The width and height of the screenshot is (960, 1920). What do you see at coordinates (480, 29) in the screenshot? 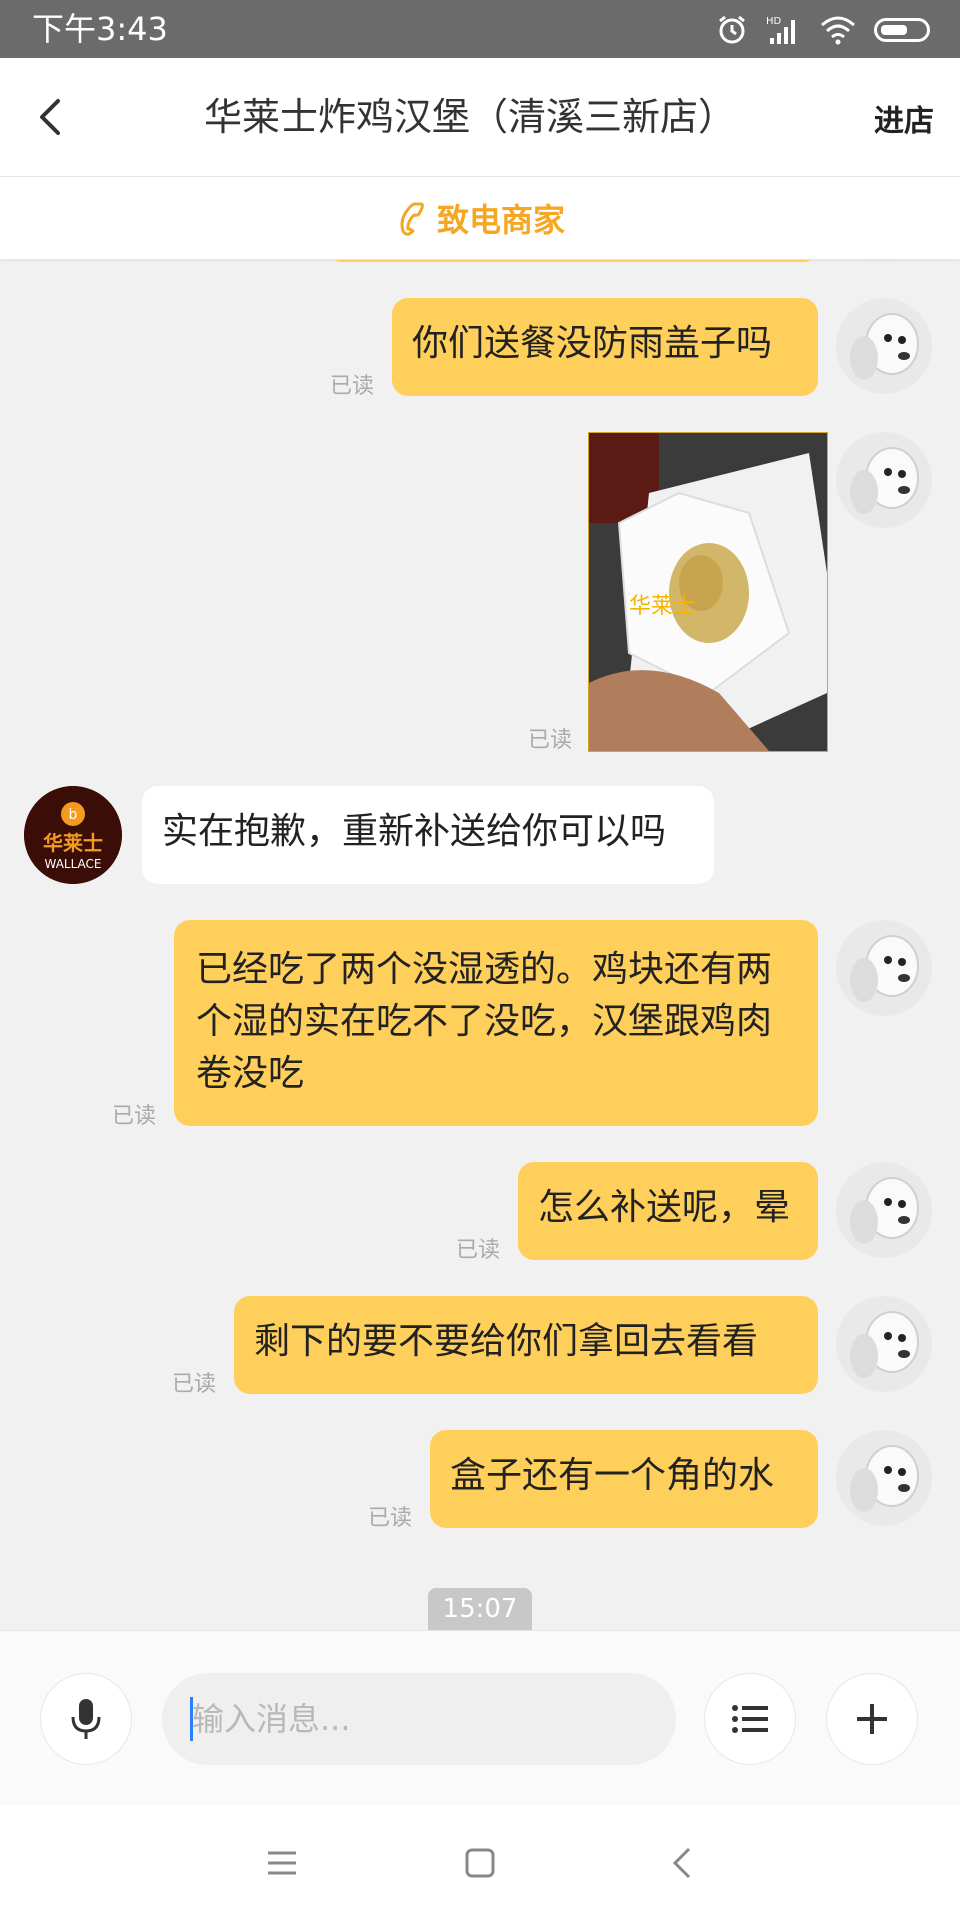
I see `status-bar: 下午3:43 HD` at bounding box center [480, 29].